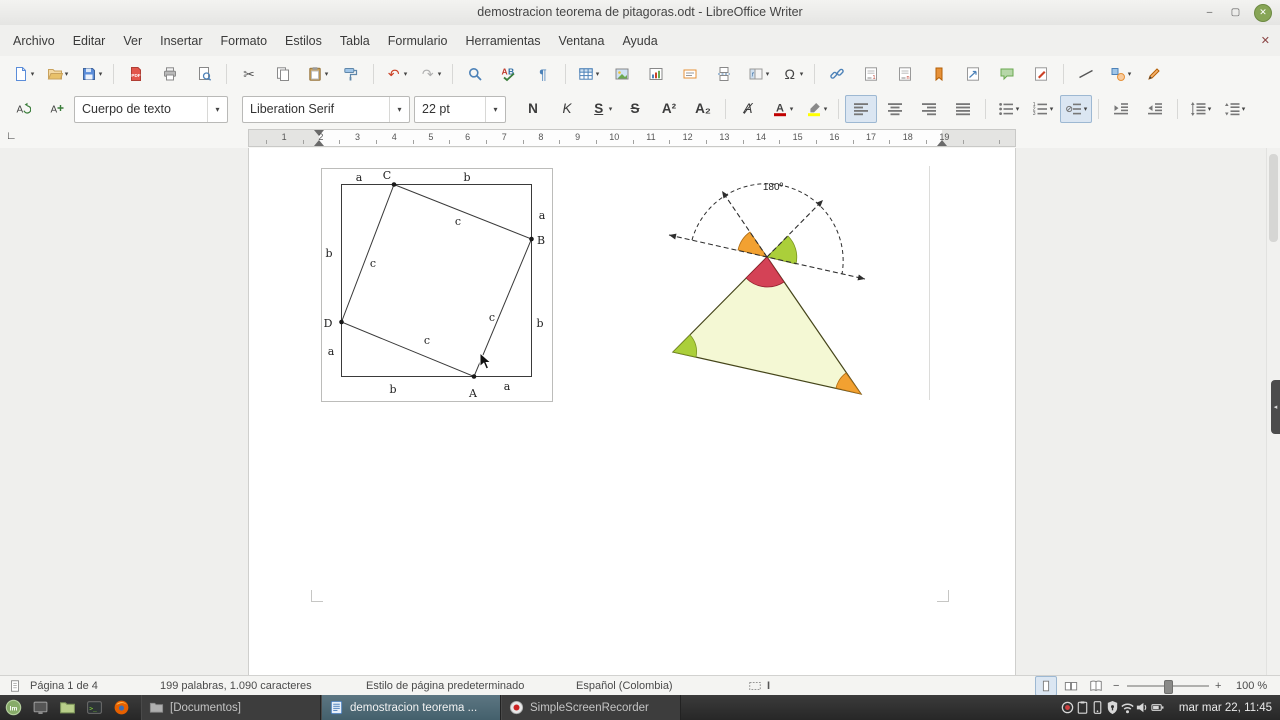 This screenshot has width=1280, height=720. Describe the element at coordinates (475, 74) in the screenshot. I see `find-replace-button` at that location.